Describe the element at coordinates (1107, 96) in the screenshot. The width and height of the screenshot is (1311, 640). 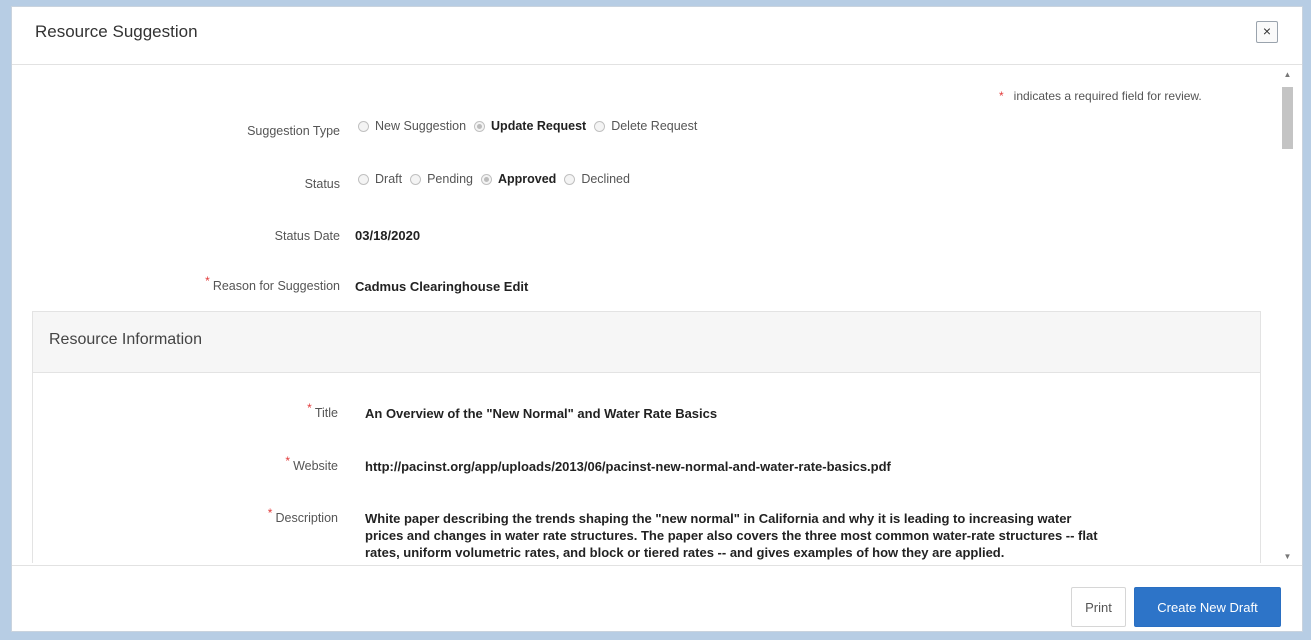
I see `required-note-text: indicates a required field for review.` at that location.